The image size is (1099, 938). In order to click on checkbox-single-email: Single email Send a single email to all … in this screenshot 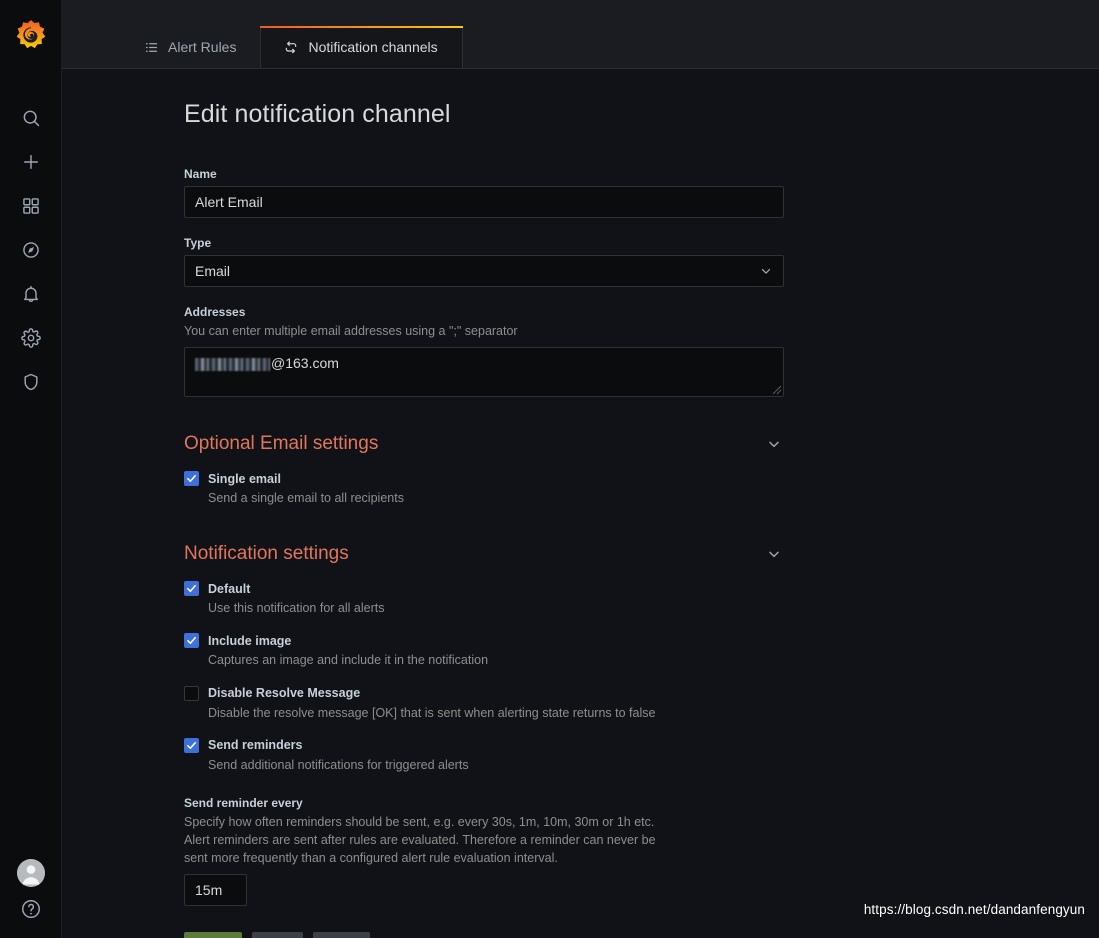, I will do `click(484, 489)`.